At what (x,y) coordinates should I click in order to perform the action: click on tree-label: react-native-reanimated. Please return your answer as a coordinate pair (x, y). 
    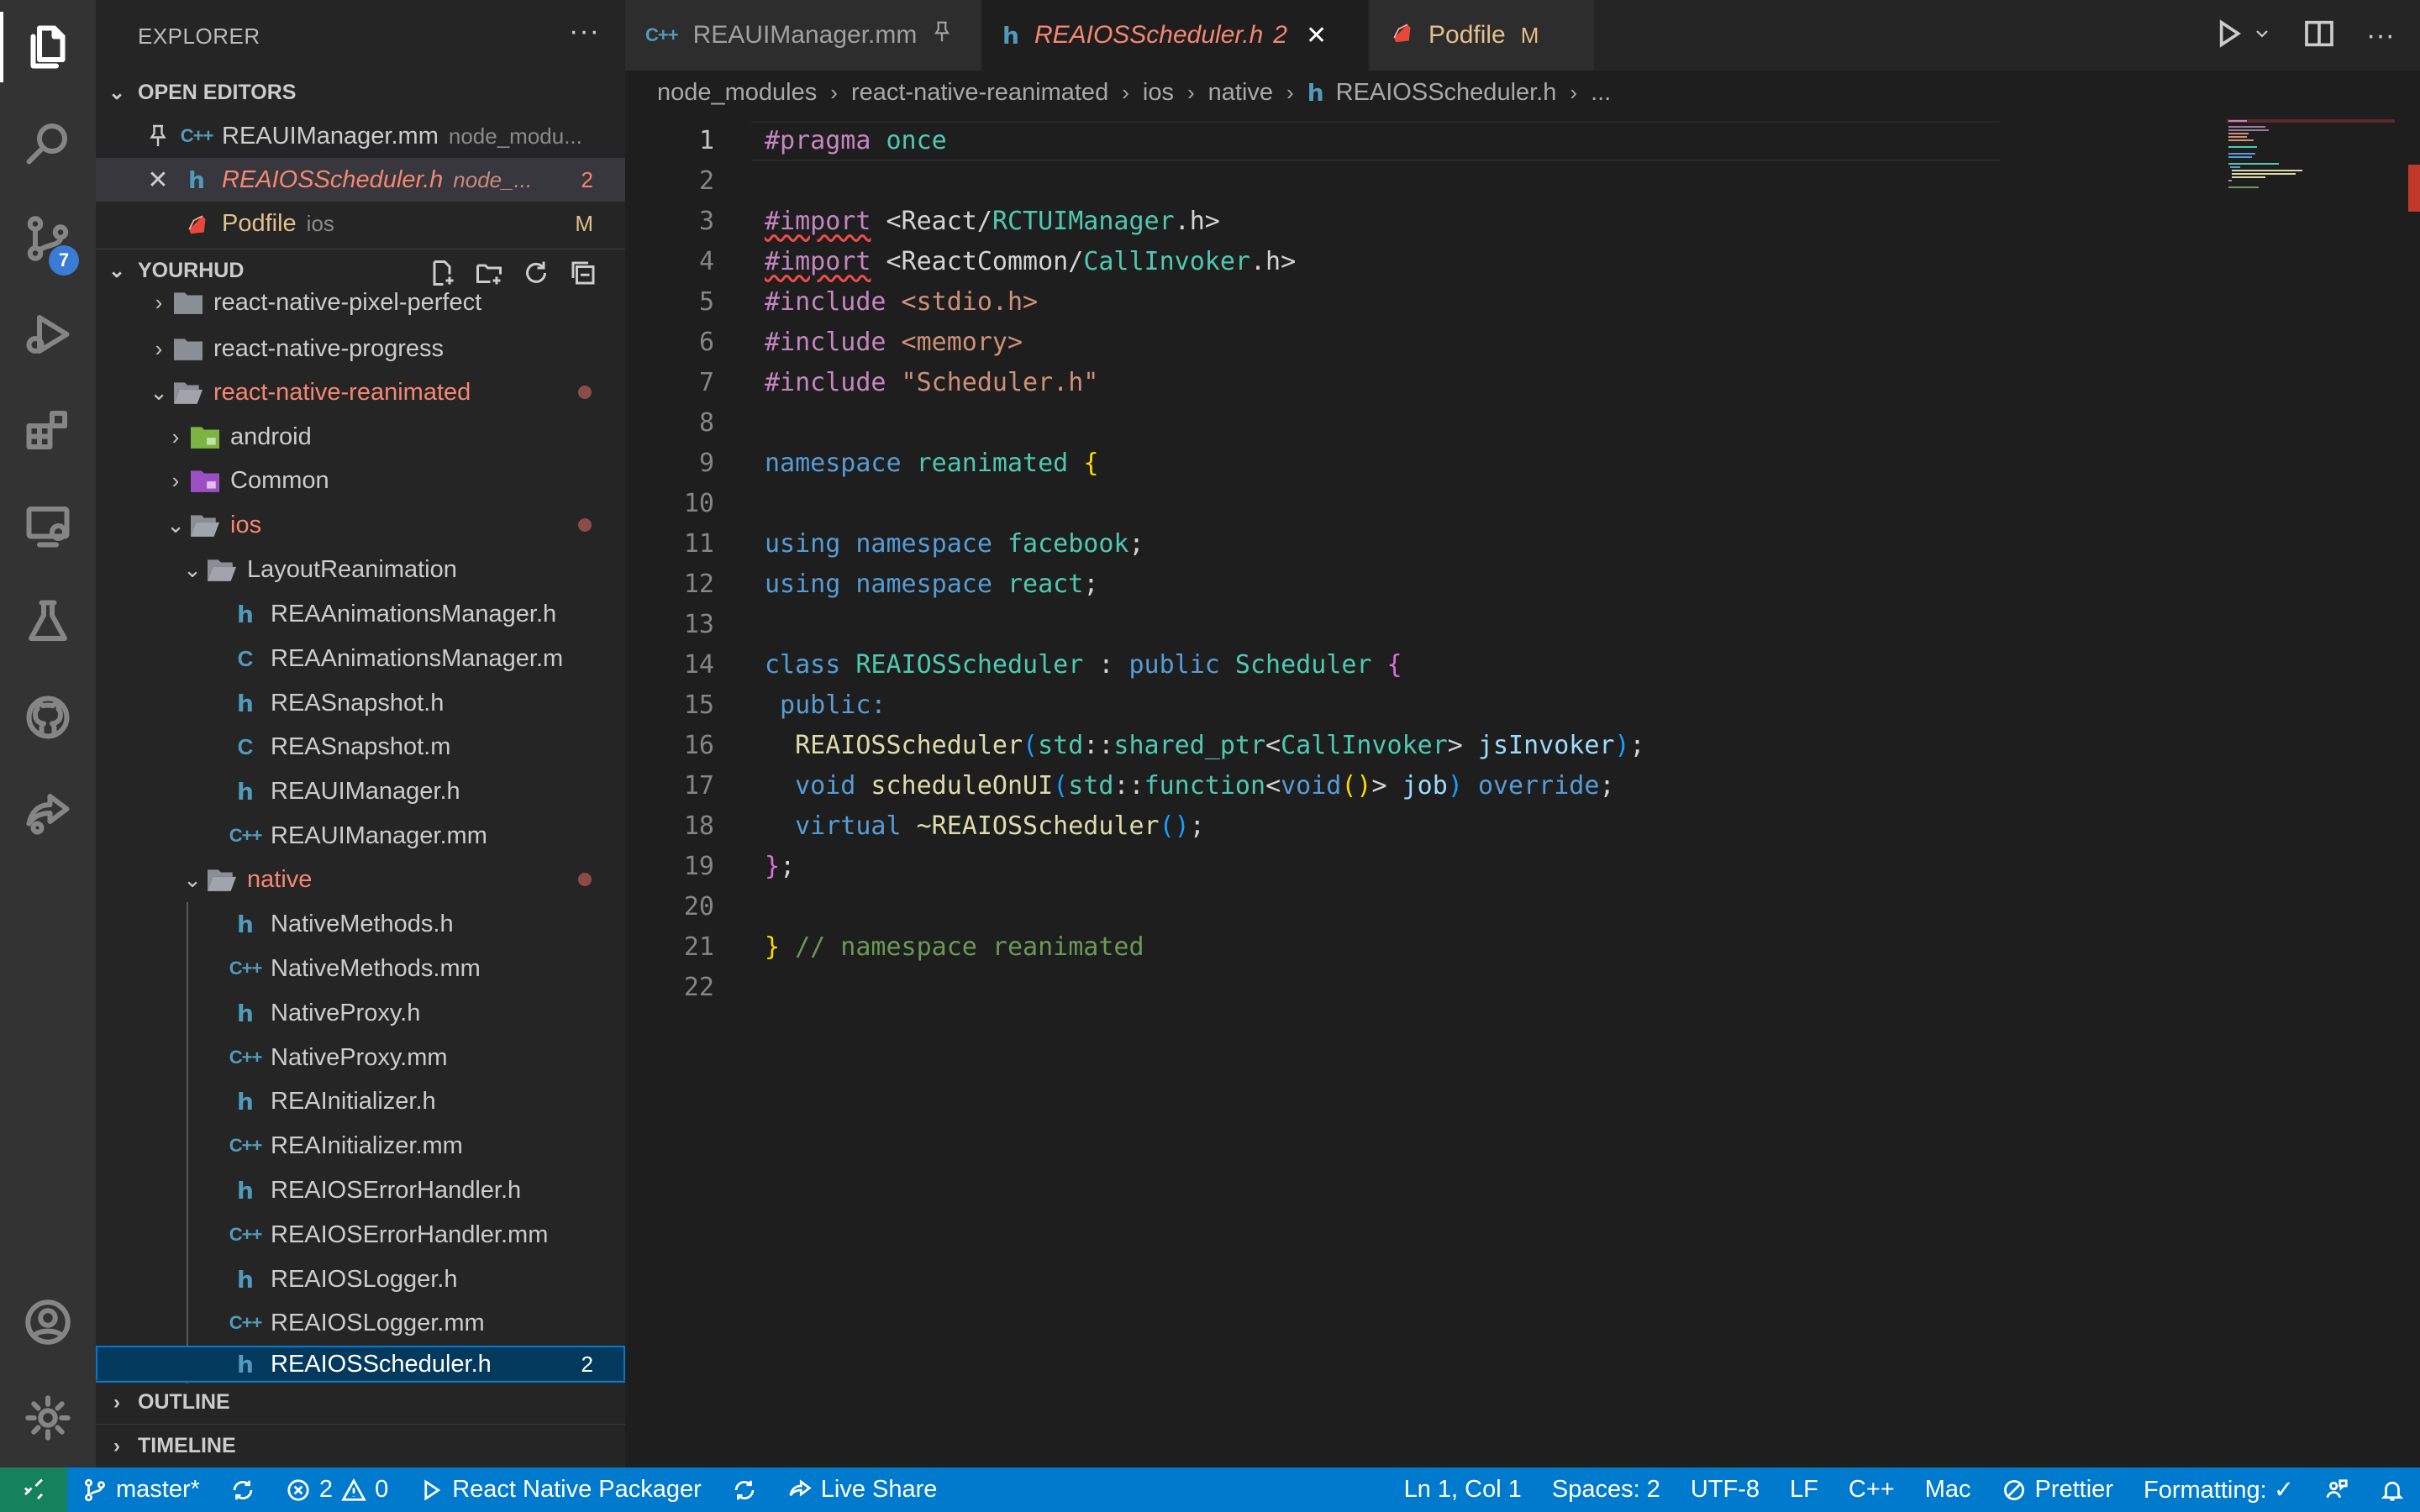
    Looking at the image, I should click on (342, 392).